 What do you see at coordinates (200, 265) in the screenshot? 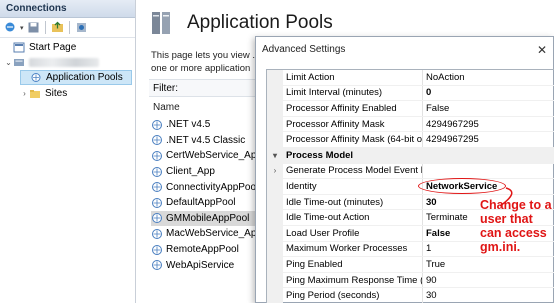
I see `application-pool-name: WebApiService` at bounding box center [200, 265].